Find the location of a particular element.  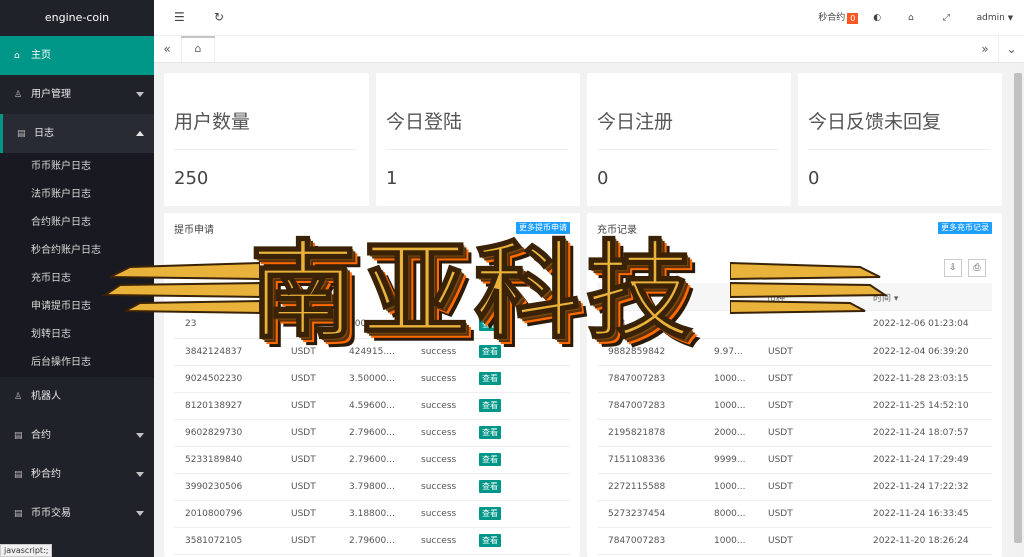

tag-icon: ⌂ is located at coordinates (911, 18).